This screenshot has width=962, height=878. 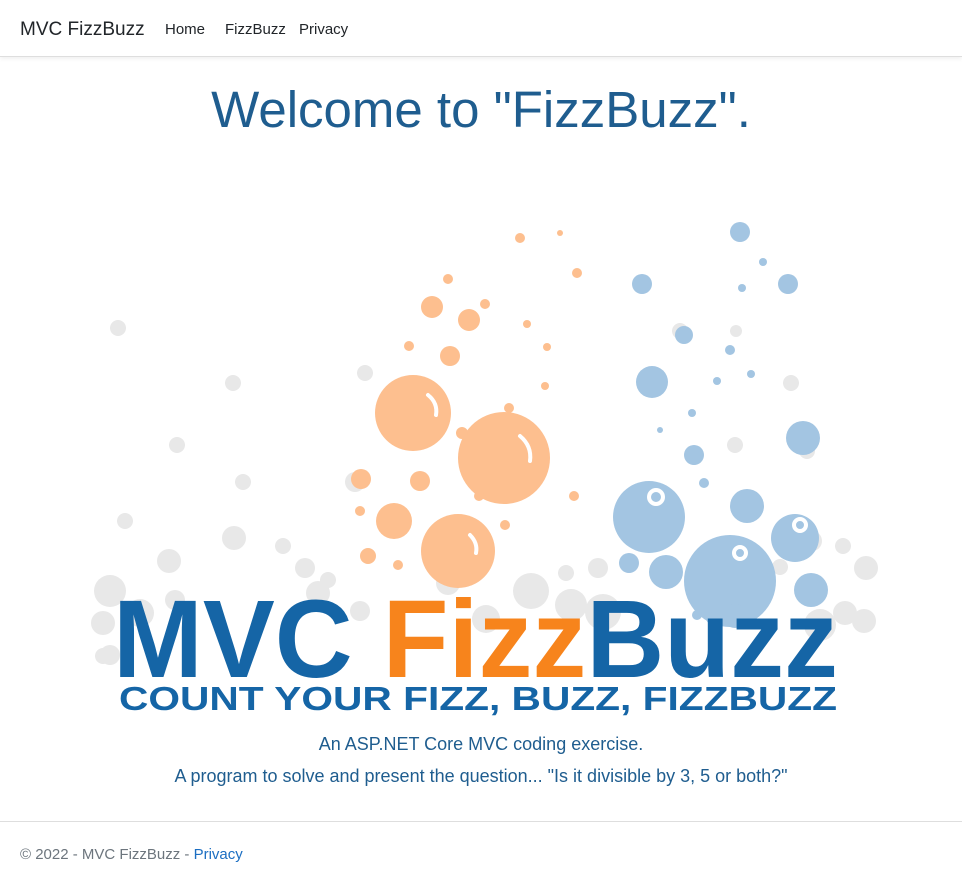 I want to click on footer-text: © 2022 - MVC FizzBuzz - Privacy, so click(x=131, y=854).